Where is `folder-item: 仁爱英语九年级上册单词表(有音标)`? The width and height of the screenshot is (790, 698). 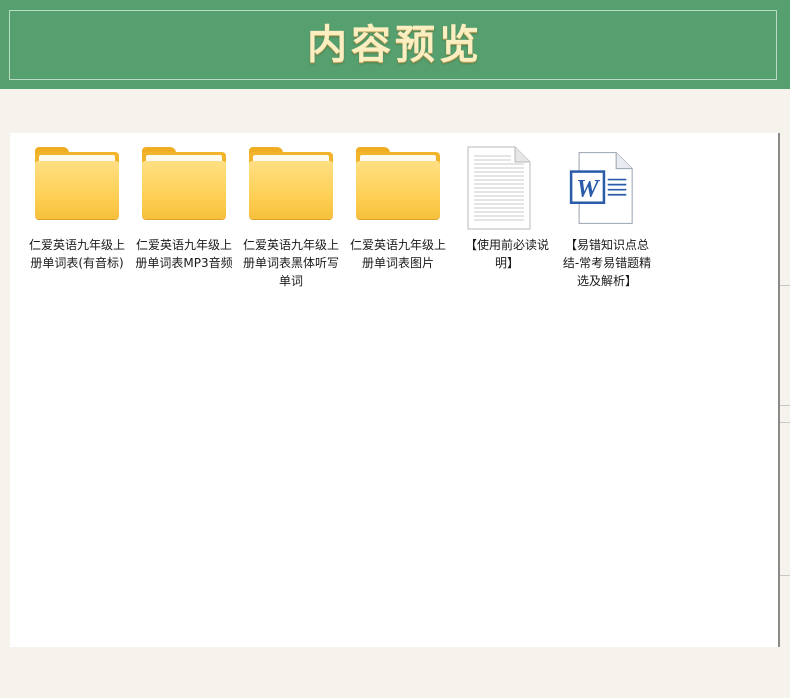 folder-item: 仁爱英语九年级上册单词表(有音标) is located at coordinates (77, 206).